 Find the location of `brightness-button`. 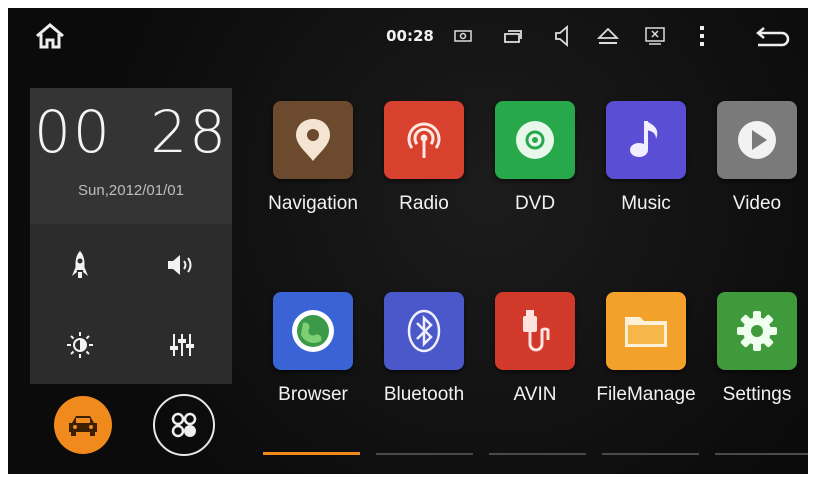

brightness-button is located at coordinates (80, 344).